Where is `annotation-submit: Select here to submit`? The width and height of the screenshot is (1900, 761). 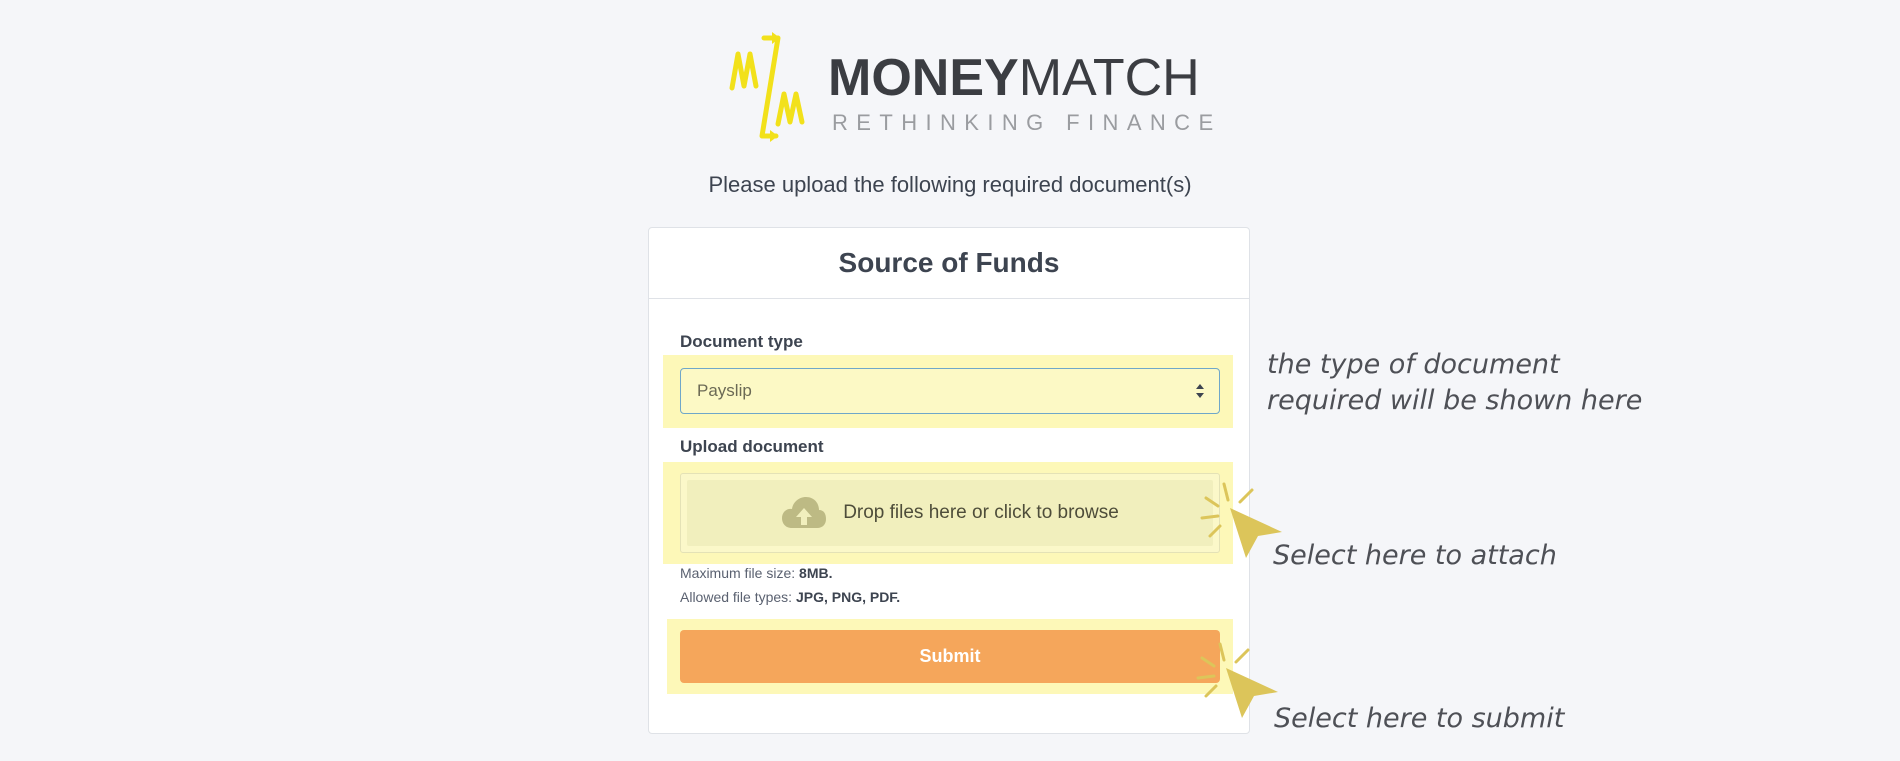 annotation-submit: Select here to submit is located at coordinates (1419, 718).